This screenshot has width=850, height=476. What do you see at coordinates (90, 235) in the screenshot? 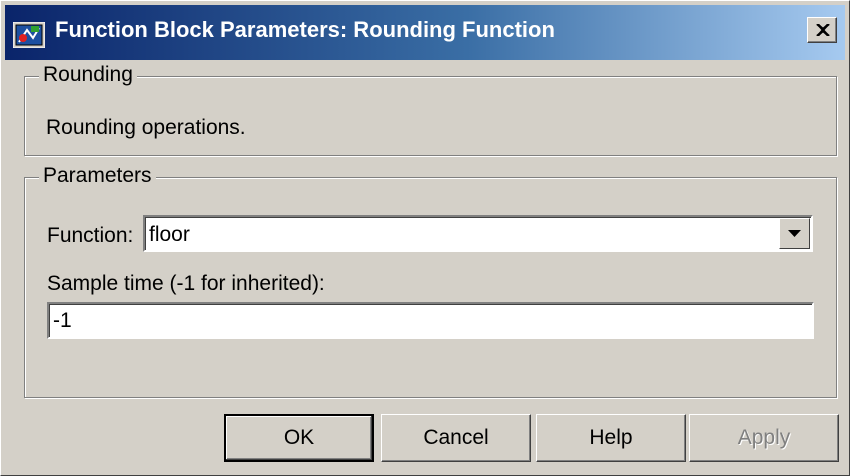
I see `function-label: Function:` at bounding box center [90, 235].